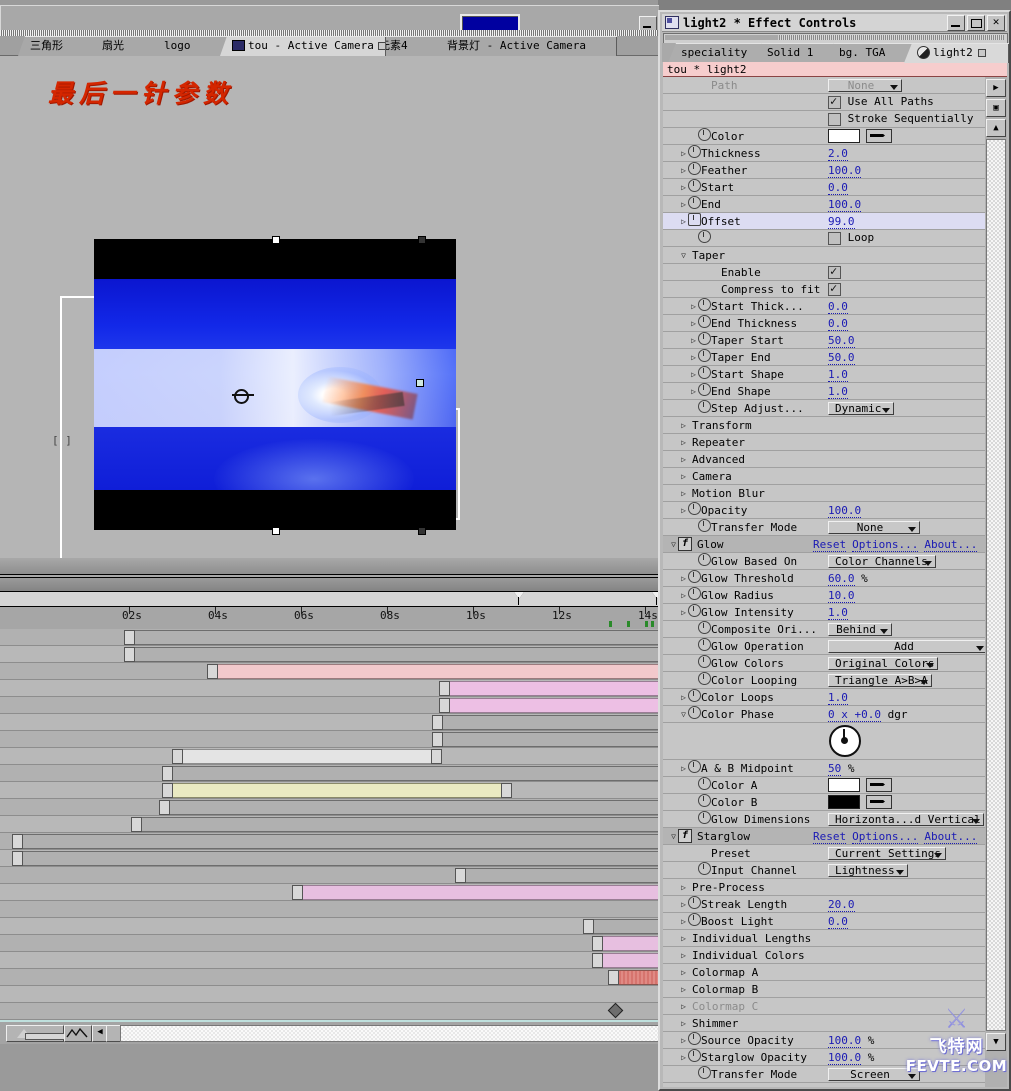 Image resolution: width=1011 pixels, height=1091 pixels. What do you see at coordinates (381, 46) in the screenshot?
I see `comp-tab-menu-dot` at bounding box center [381, 46].